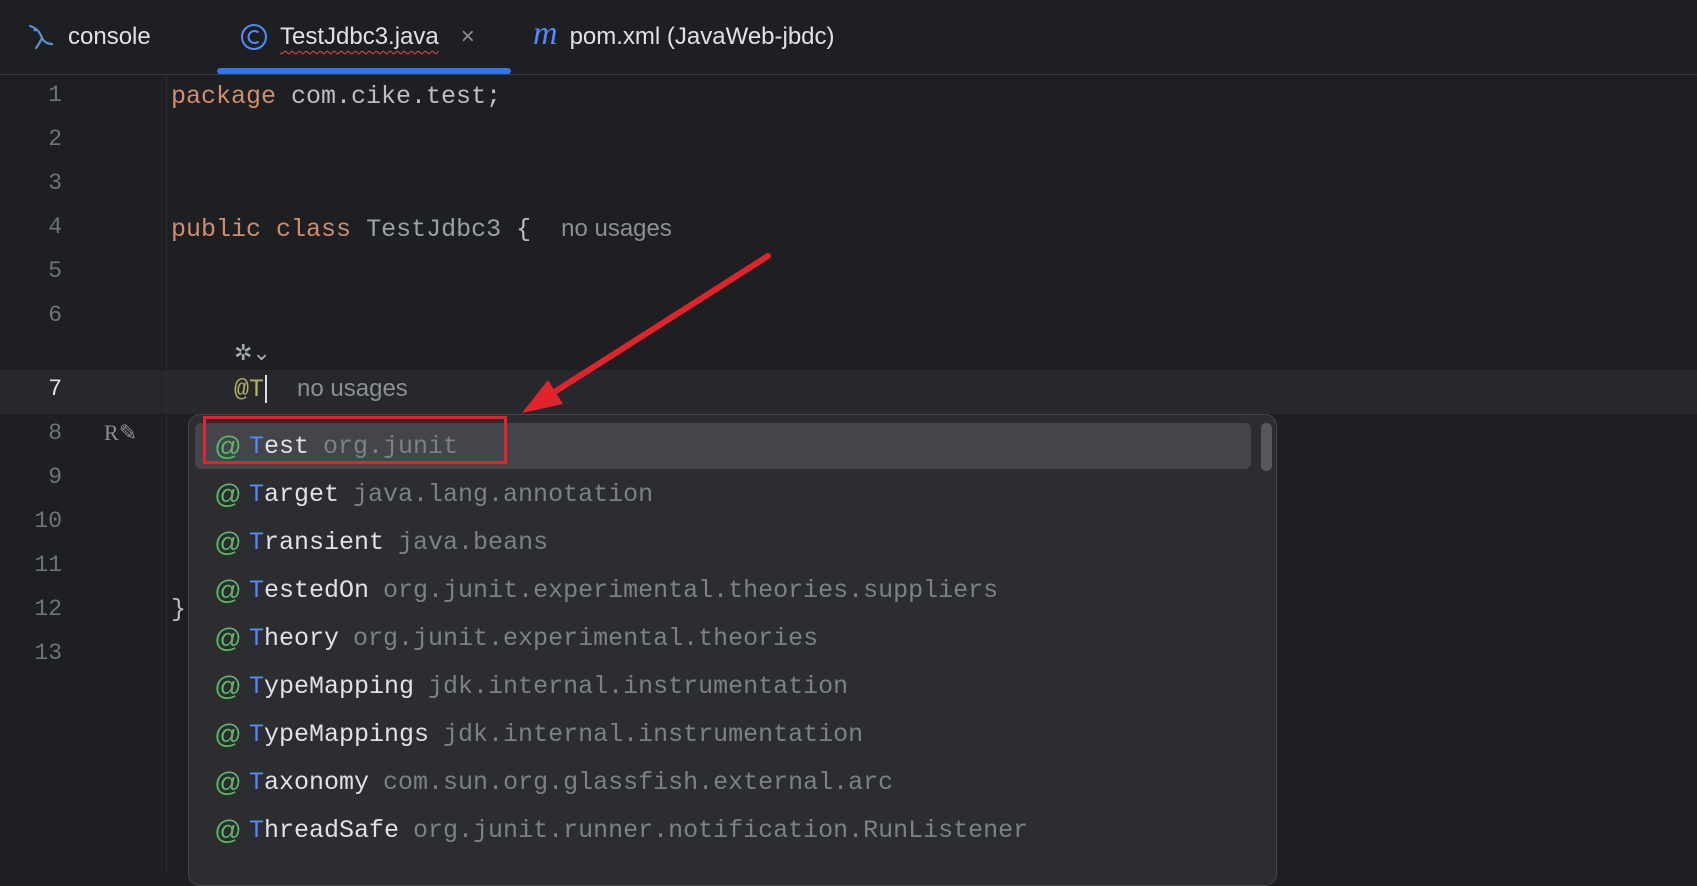  Describe the element at coordinates (468, 37) in the screenshot. I see `close-icon: ×` at that location.